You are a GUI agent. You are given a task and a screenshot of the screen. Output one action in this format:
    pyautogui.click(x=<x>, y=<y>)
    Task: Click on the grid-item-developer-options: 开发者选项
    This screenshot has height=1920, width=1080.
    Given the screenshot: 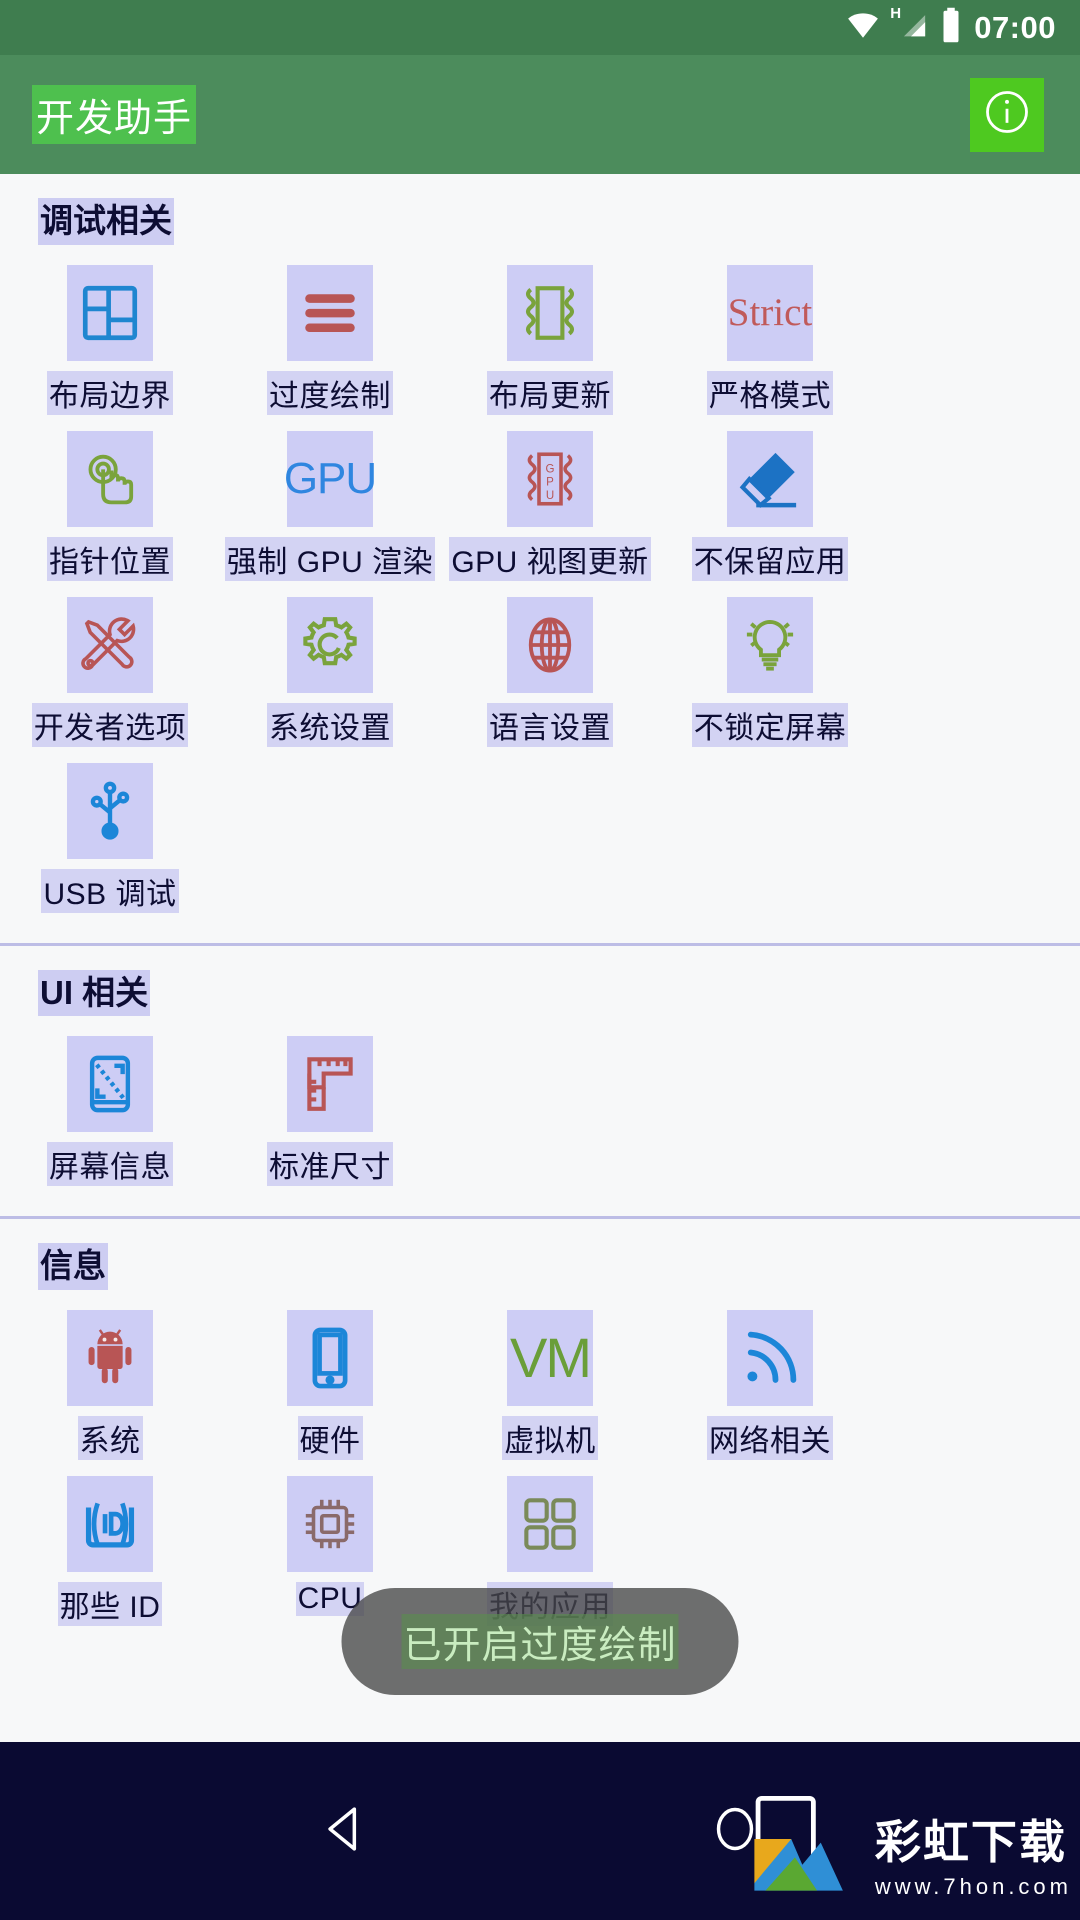 What is the action you would take?
    pyautogui.click(x=110, y=670)
    